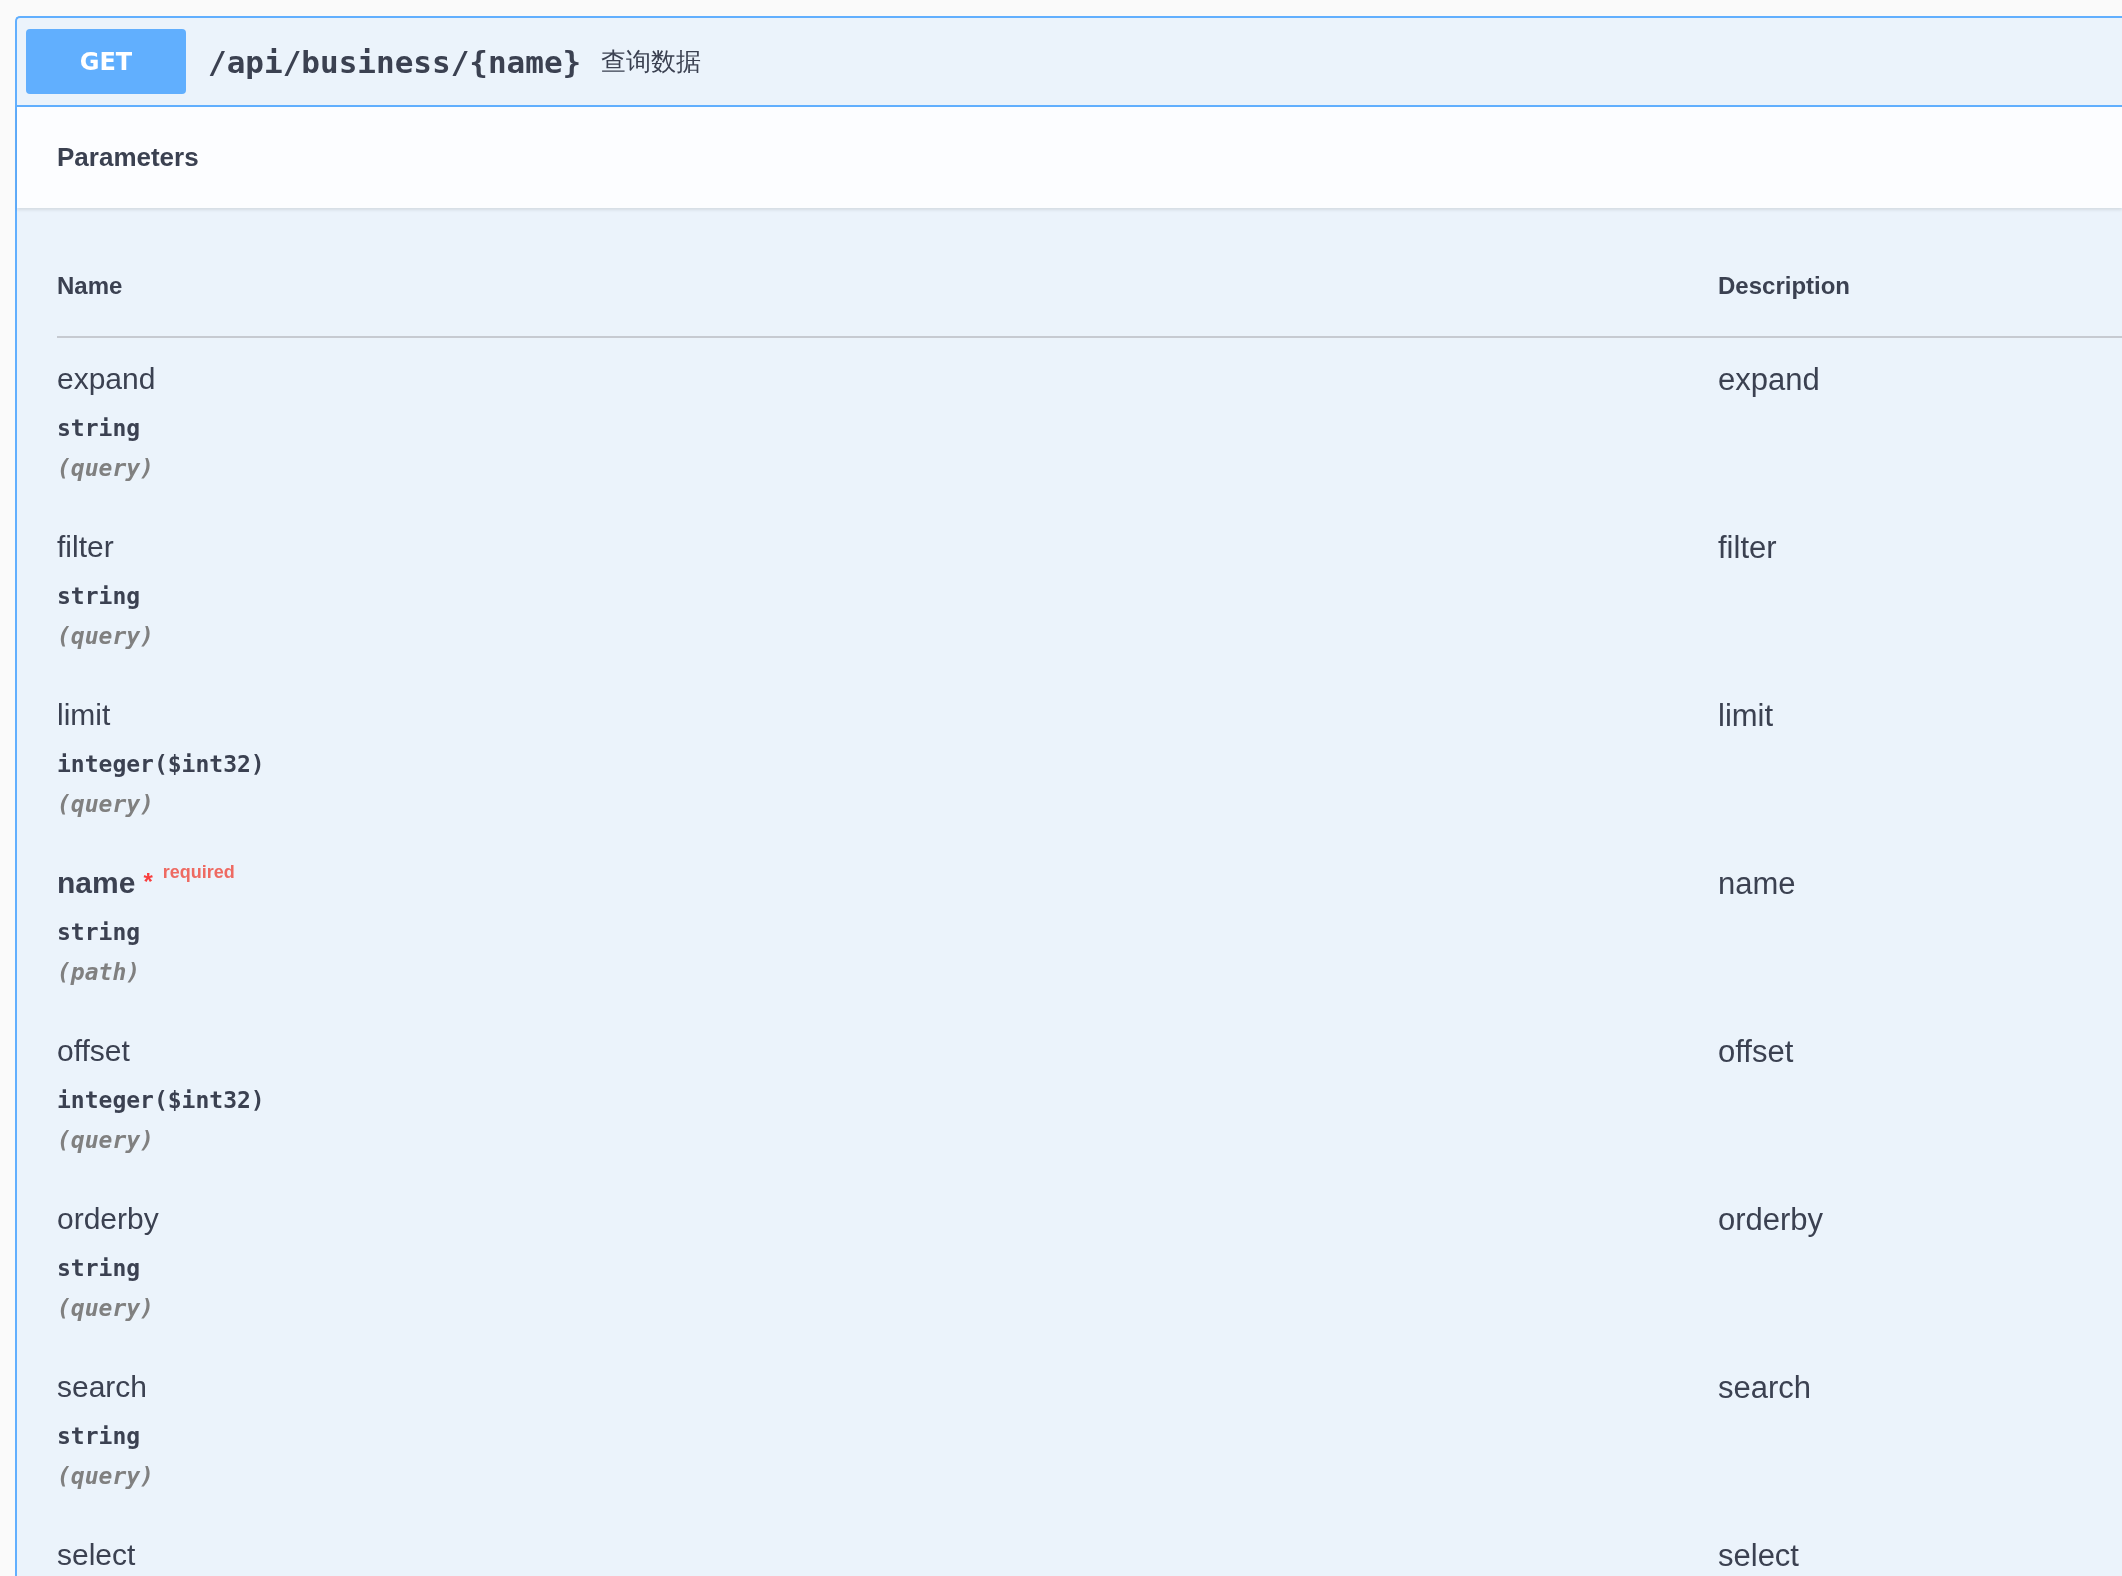 Image resolution: width=2122 pixels, height=1576 pixels. What do you see at coordinates (108, 1219) in the screenshot?
I see `parameter-name: orderby` at bounding box center [108, 1219].